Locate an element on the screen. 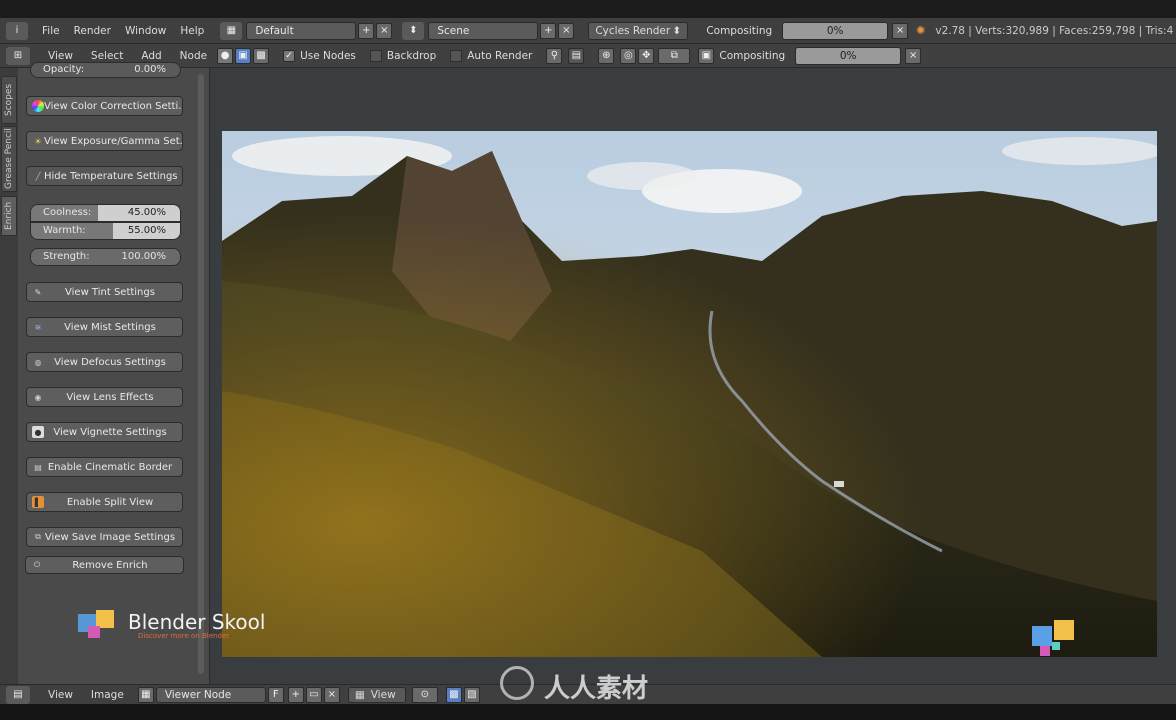 The height and width of the screenshot is (720, 1176). pin-icon: ⚲ is located at coordinates (554, 55).